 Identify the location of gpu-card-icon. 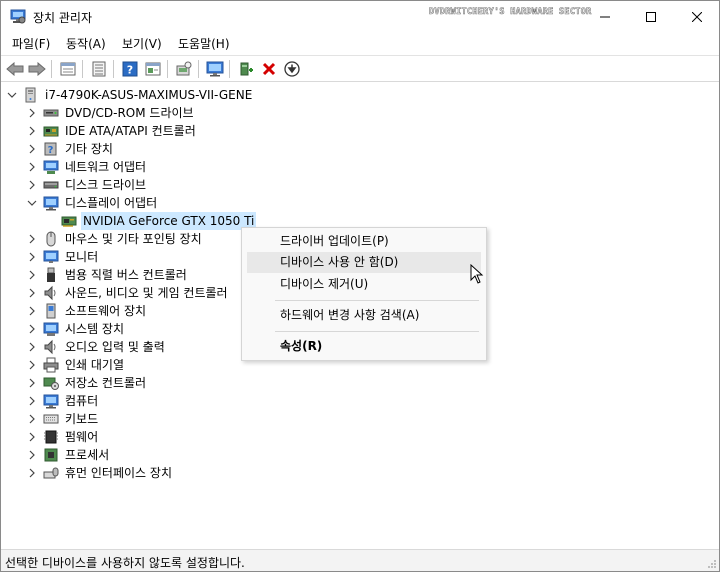
(69, 221).